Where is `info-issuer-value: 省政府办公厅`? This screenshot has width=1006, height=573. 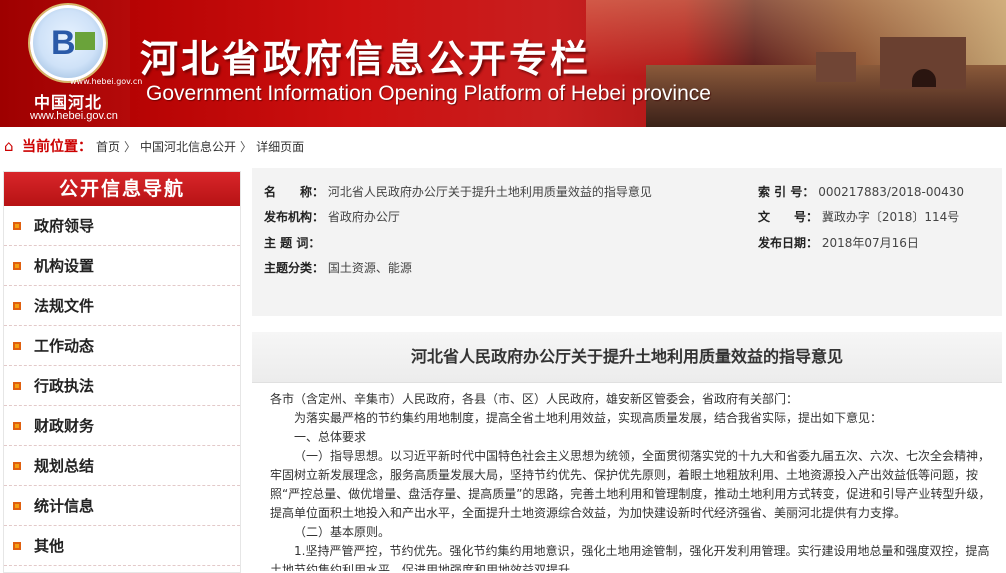
info-issuer-value: 省政府办公厅 is located at coordinates (363, 217).